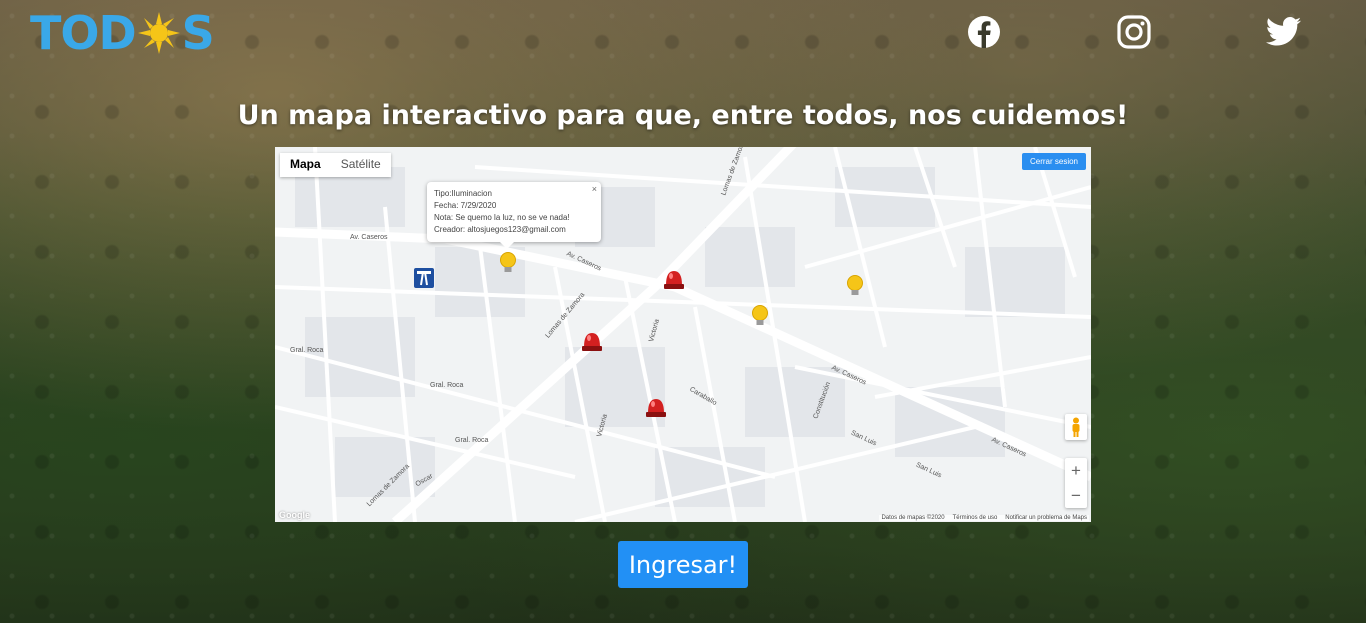 Image resolution: width=1366 pixels, height=623 pixels. I want to click on map-type-control: Mapa Satélite, so click(335, 165).